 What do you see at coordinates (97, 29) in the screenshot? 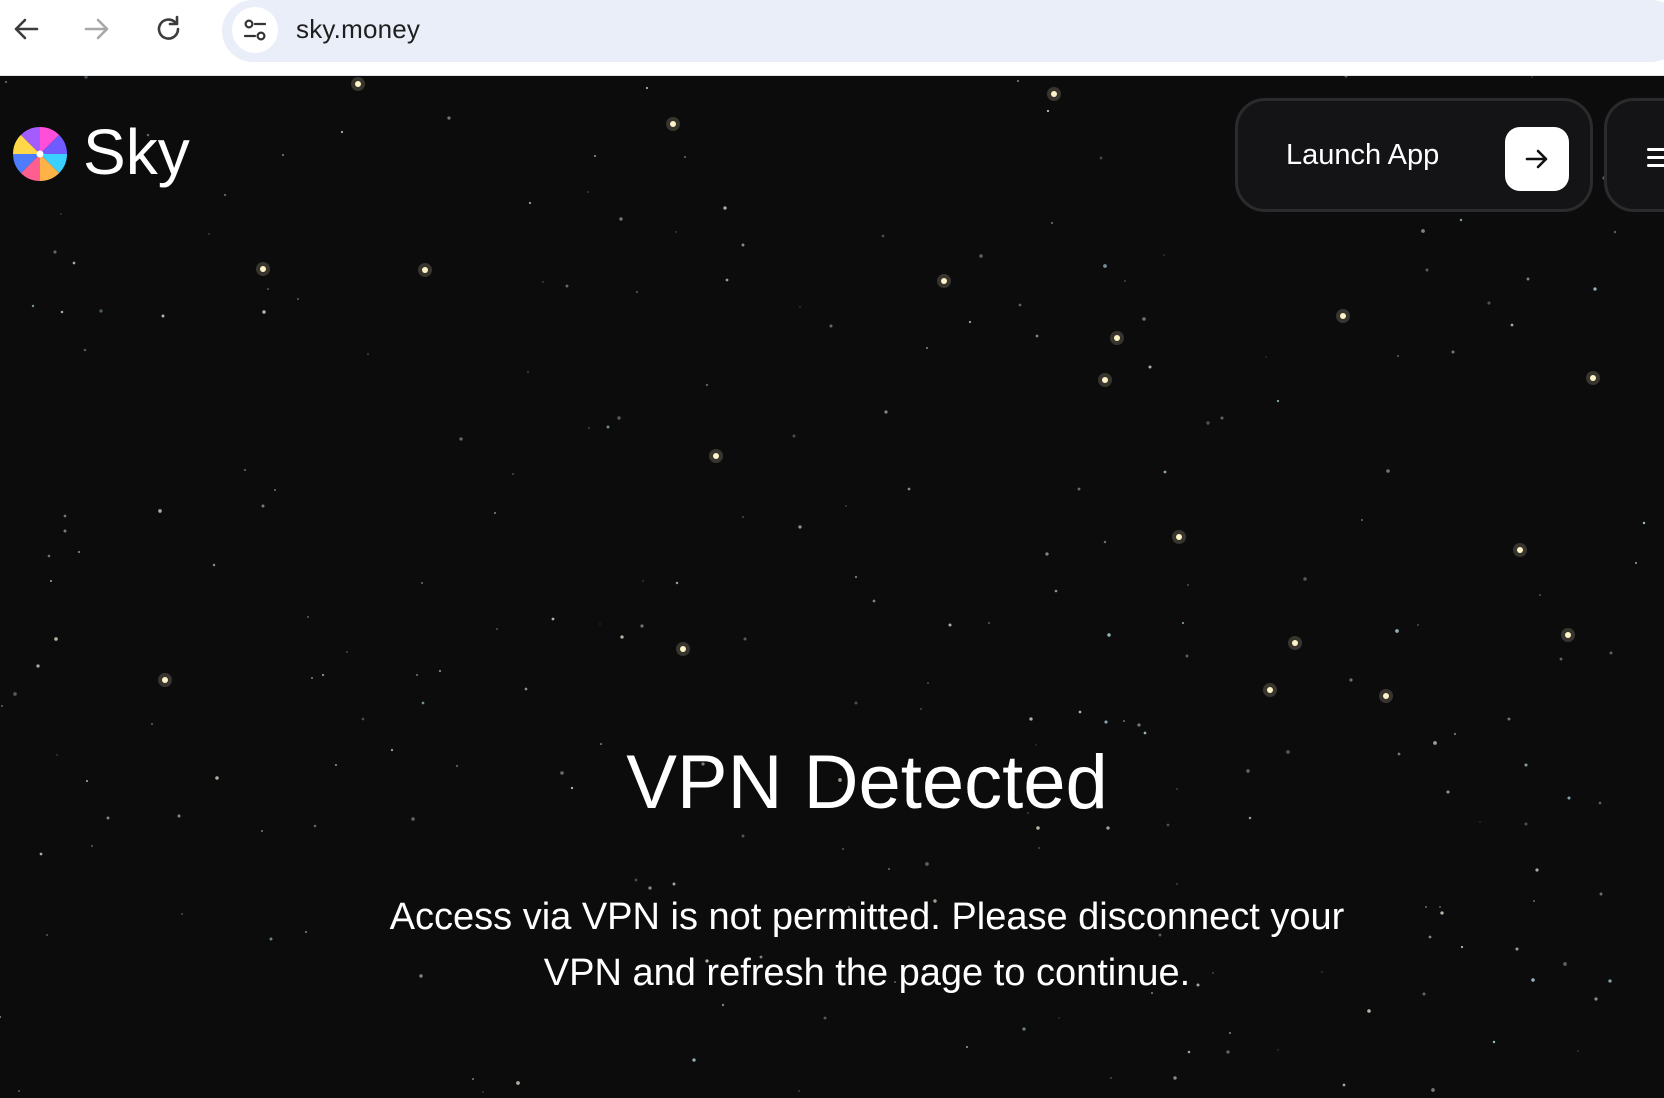
I see `forward-button` at bounding box center [97, 29].